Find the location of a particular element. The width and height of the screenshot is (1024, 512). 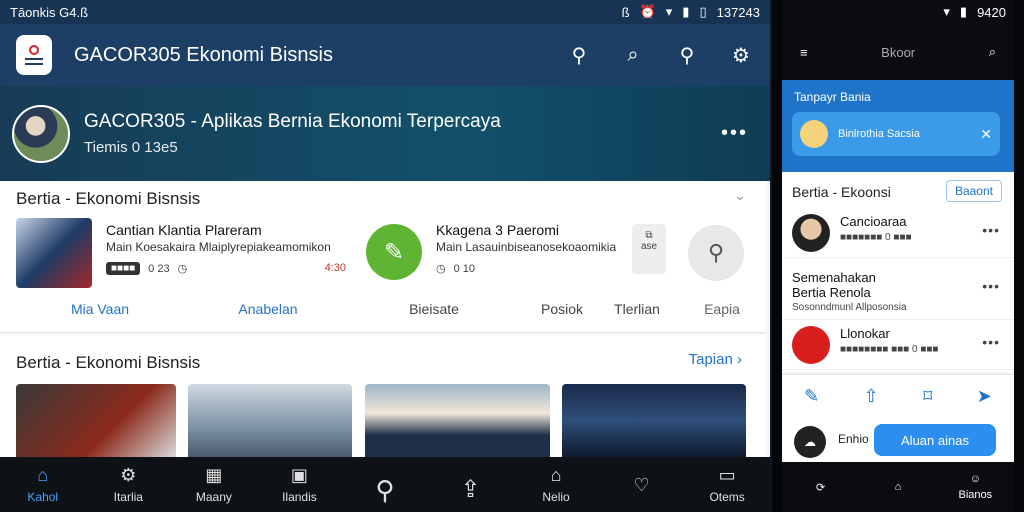

list-item-sub: ■■■■■■■■ ■■■ 0 ■■■ is located at coordinates (889, 349).